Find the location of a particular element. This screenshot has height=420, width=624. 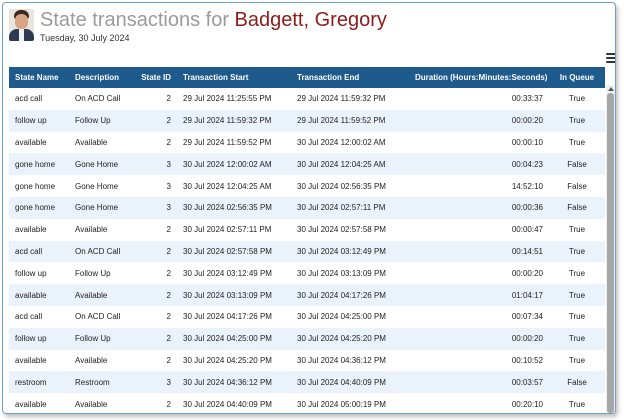

cell-transaction-end: 29 Jul 2024 11:59:52 PM is located at coordinates (341, 121).